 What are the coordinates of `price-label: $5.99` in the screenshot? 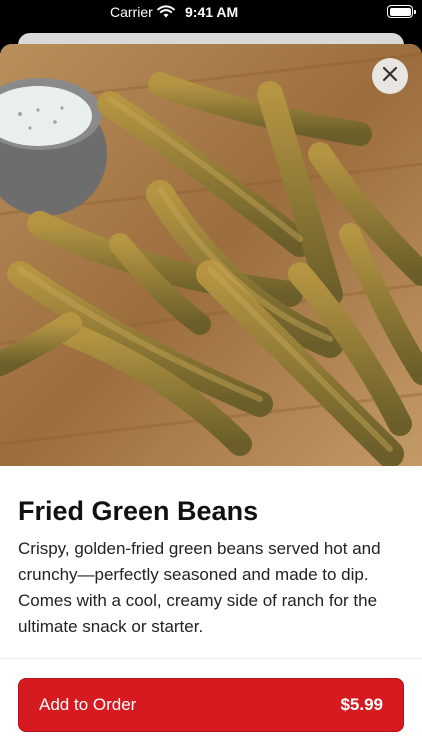 It's located at (361, 704).